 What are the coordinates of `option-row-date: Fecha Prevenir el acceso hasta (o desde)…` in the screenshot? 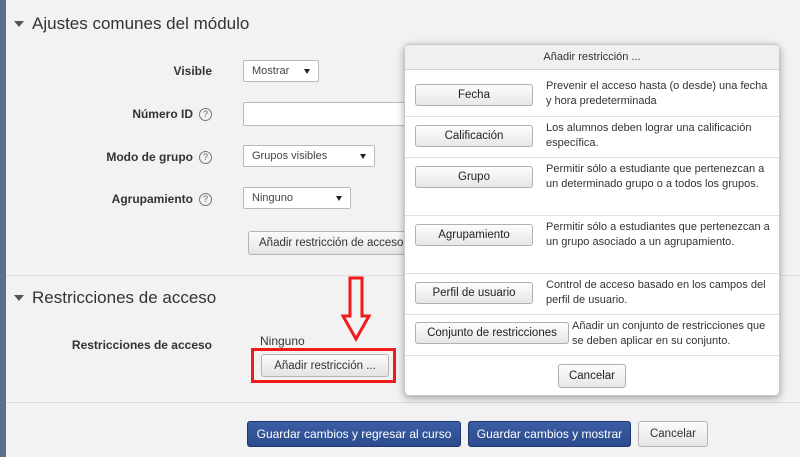 It's located at (592, 93).